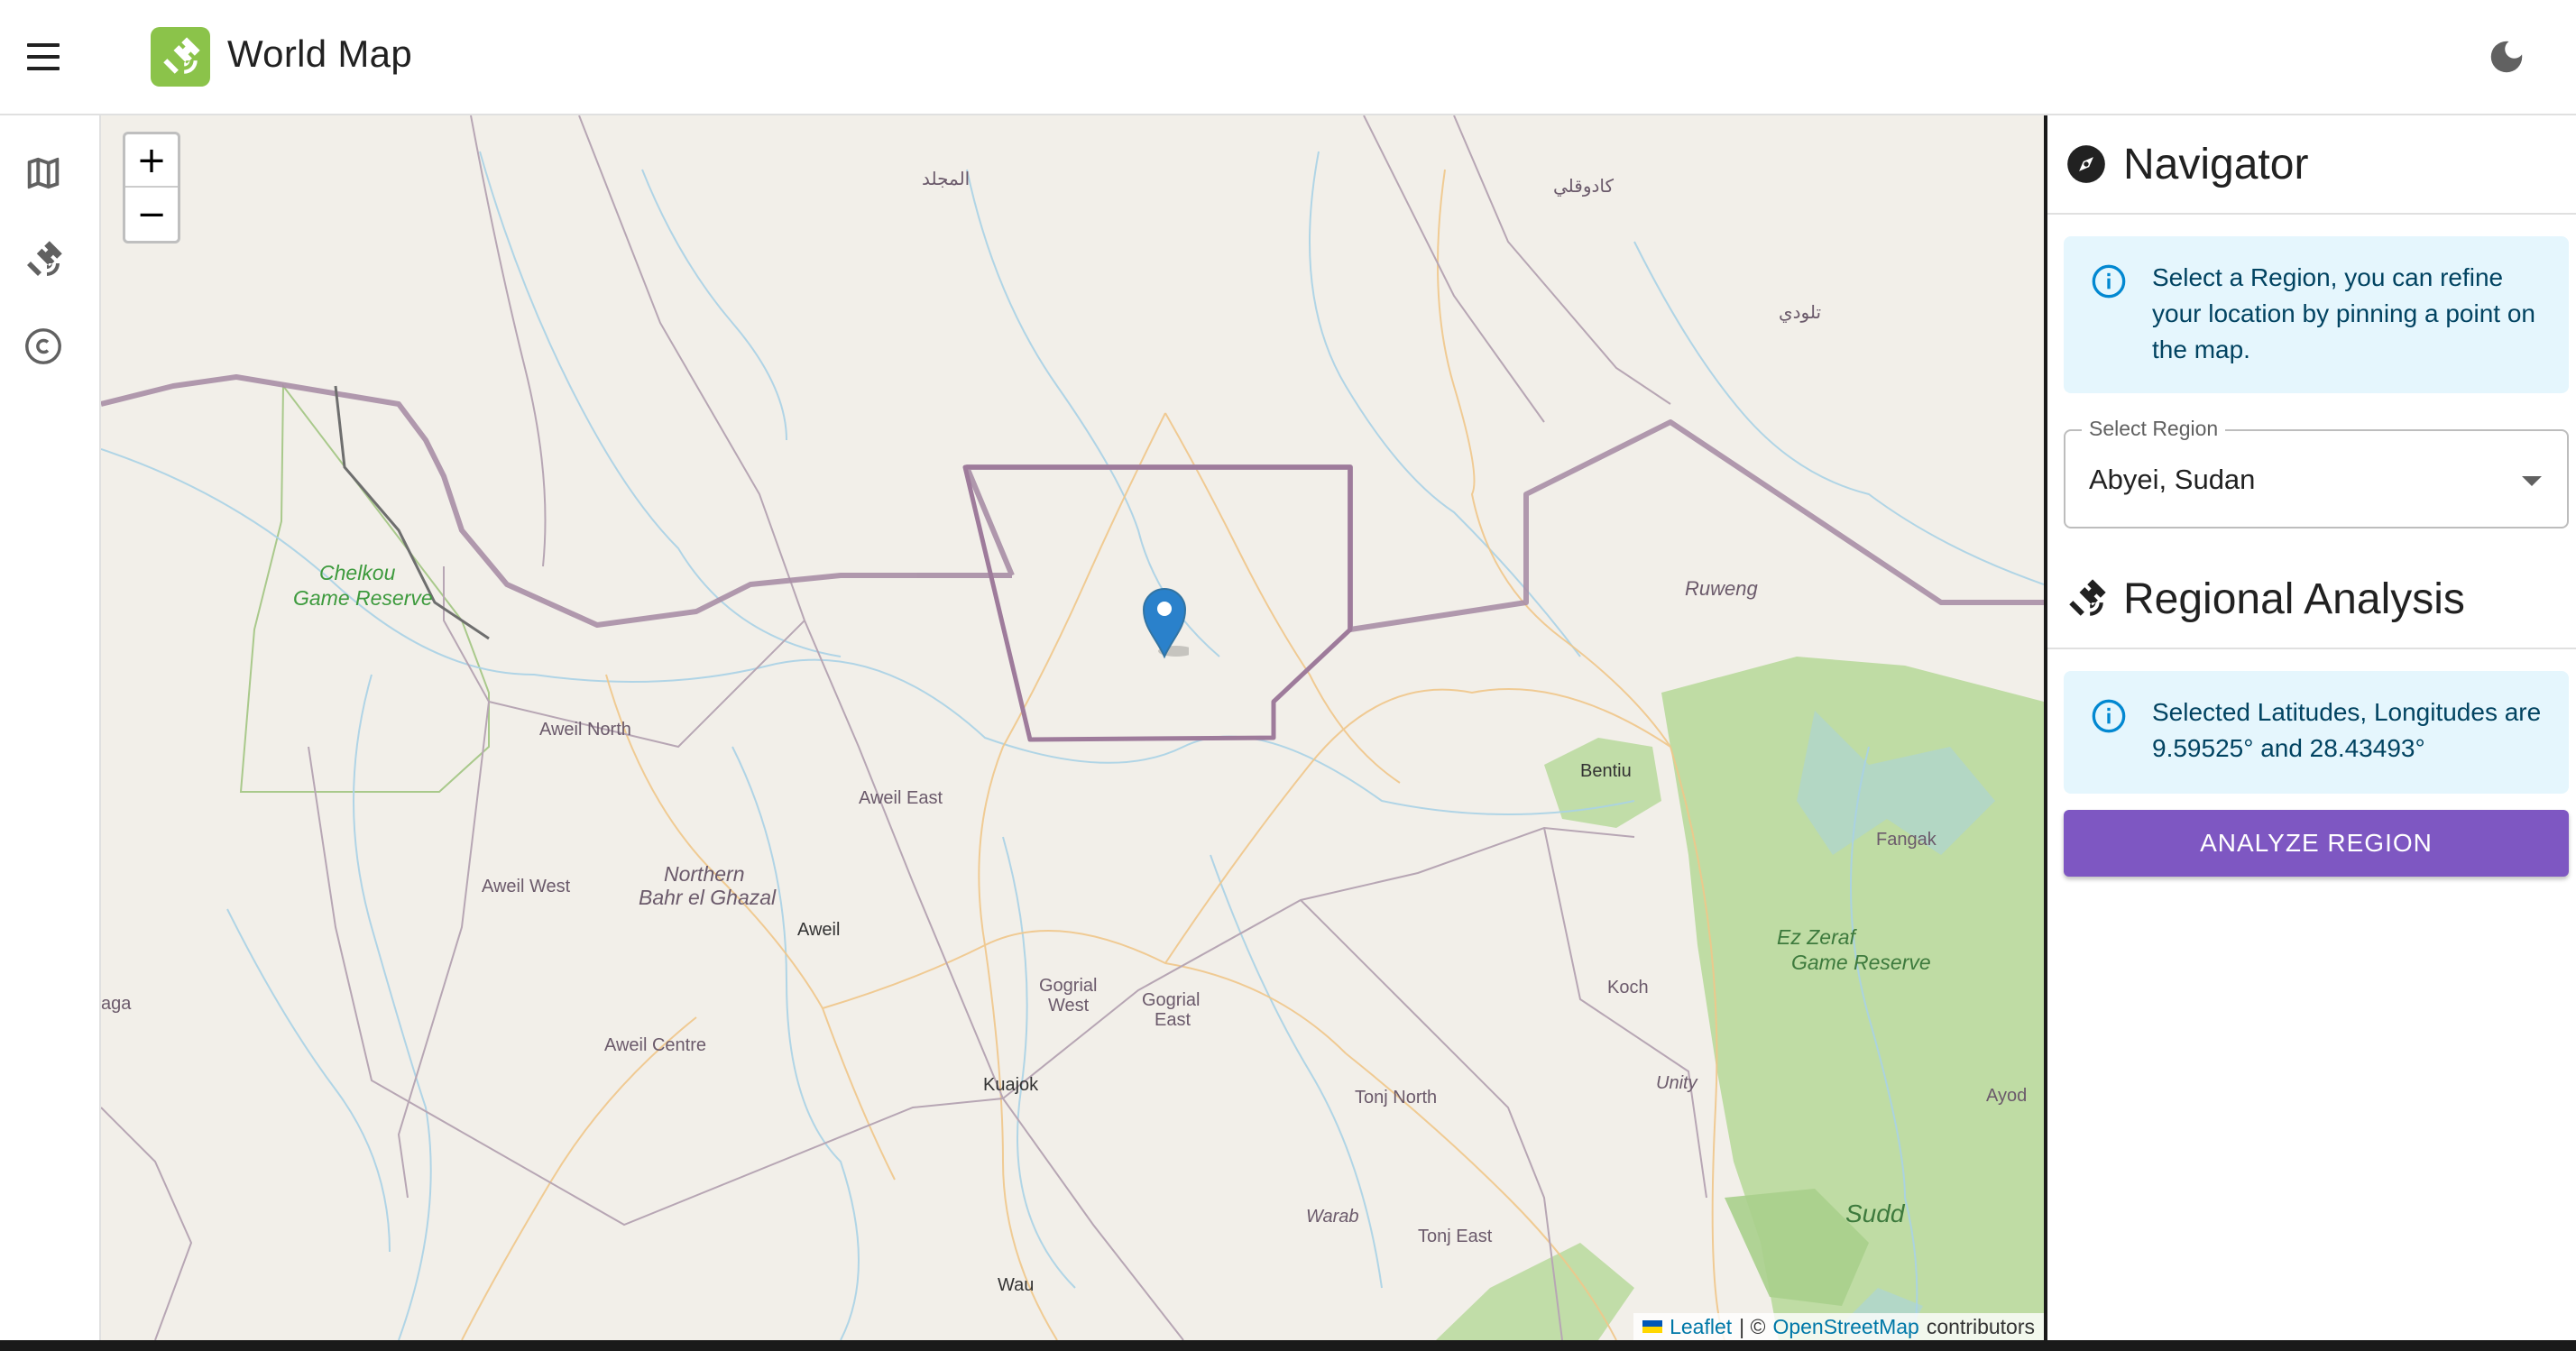 This screenshot has width=2576, height=1351. Describe the element at coordinates (43, 173) in the screenshot. I see `rail-map-icon` at that location.